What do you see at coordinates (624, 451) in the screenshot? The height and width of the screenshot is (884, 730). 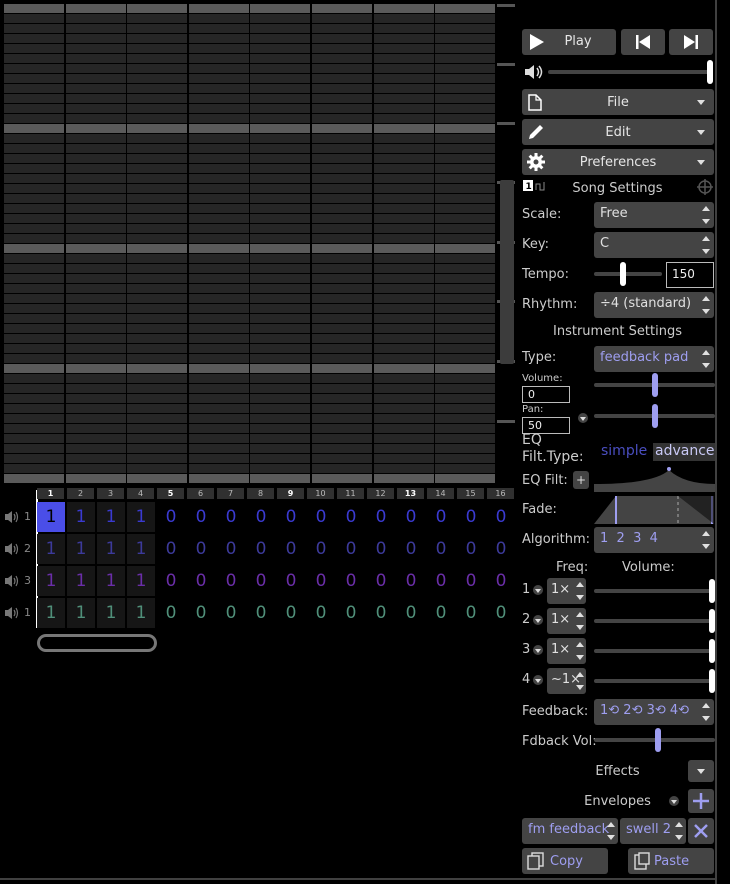 I see `eq-simple-option: simple` at bounding box center [624, 451].